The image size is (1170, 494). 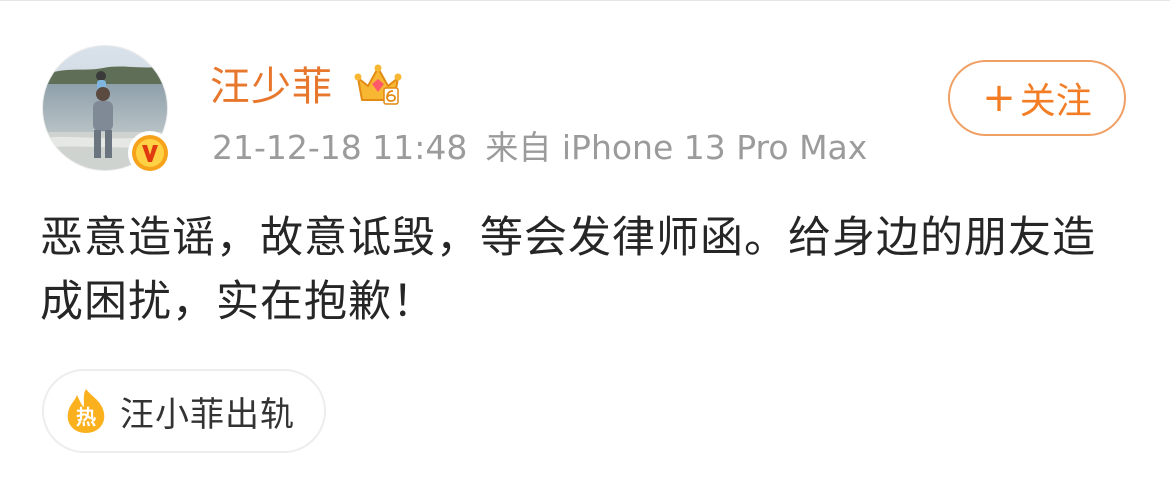 I want to click on hot-topic-chip: 热 汪小菲出轨, so click(x=184, y=411).